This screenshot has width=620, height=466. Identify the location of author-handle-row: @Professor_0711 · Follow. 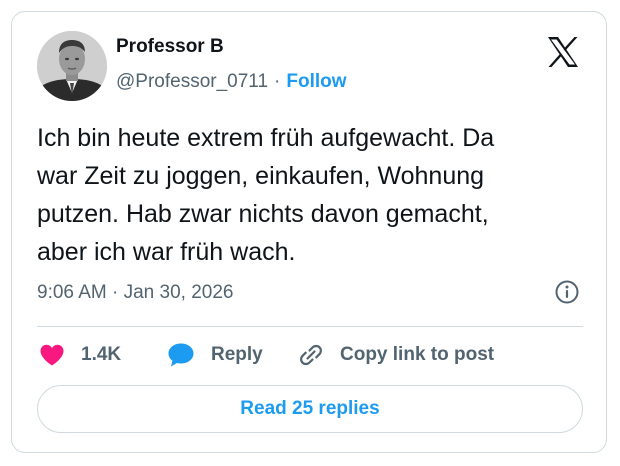
(231, 82).